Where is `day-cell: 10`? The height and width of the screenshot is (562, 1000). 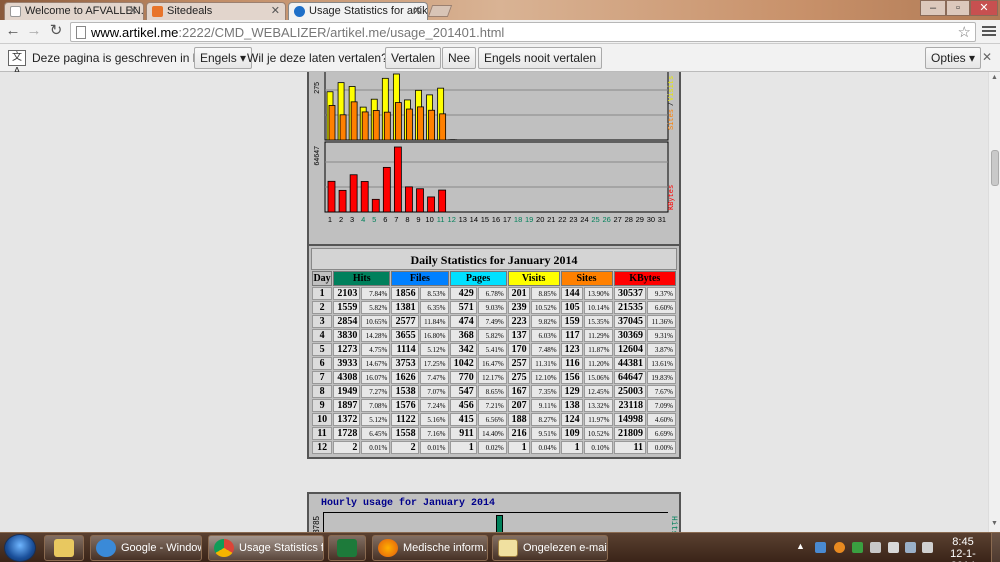 day-cell: 10 is located at coordinates (322, 419).